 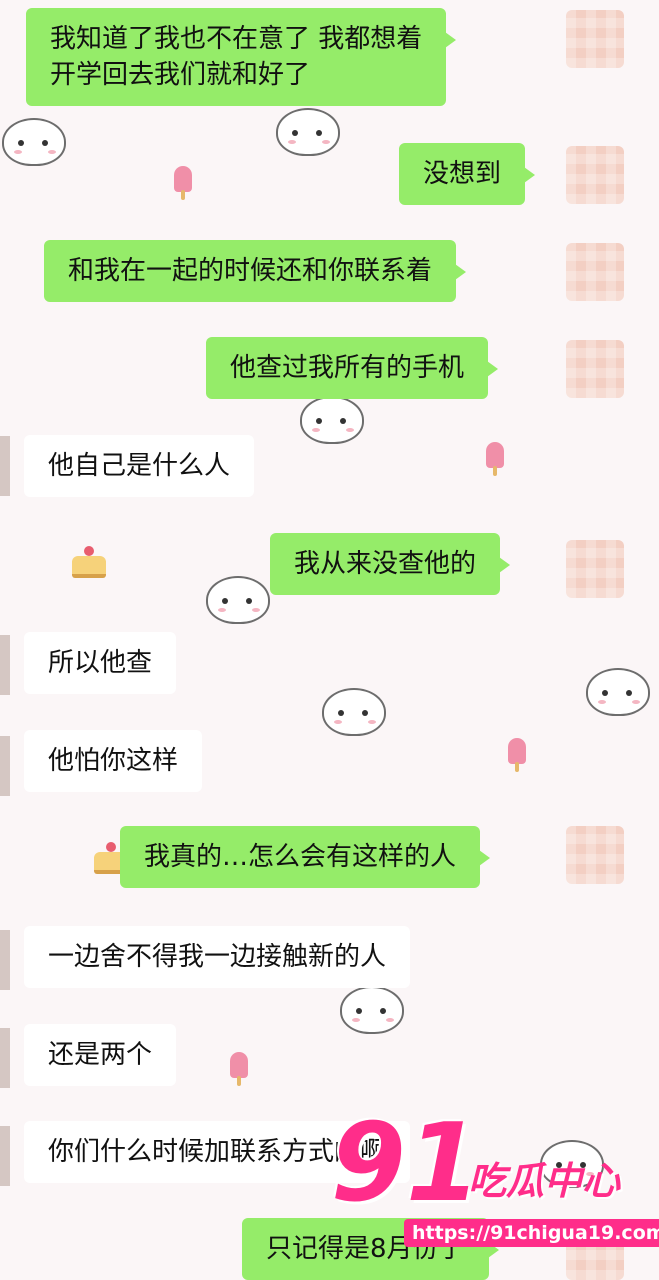 I want to click on message-text: 我知道了我也不在意了 我都想着, so click(x=236, y=39).